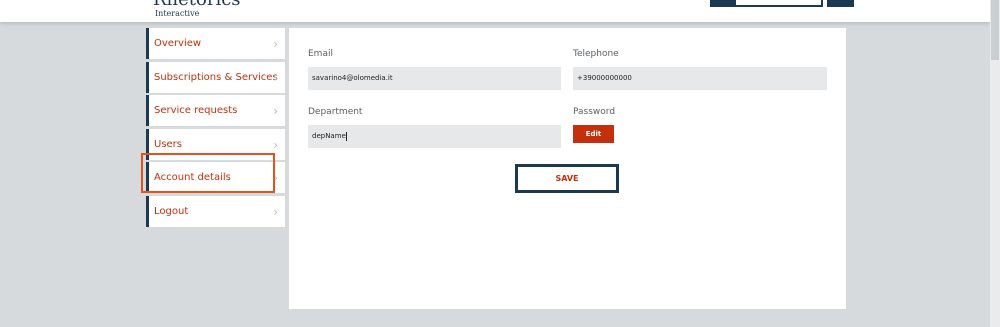  I want to click on password-label: Password, so click(594, 112).